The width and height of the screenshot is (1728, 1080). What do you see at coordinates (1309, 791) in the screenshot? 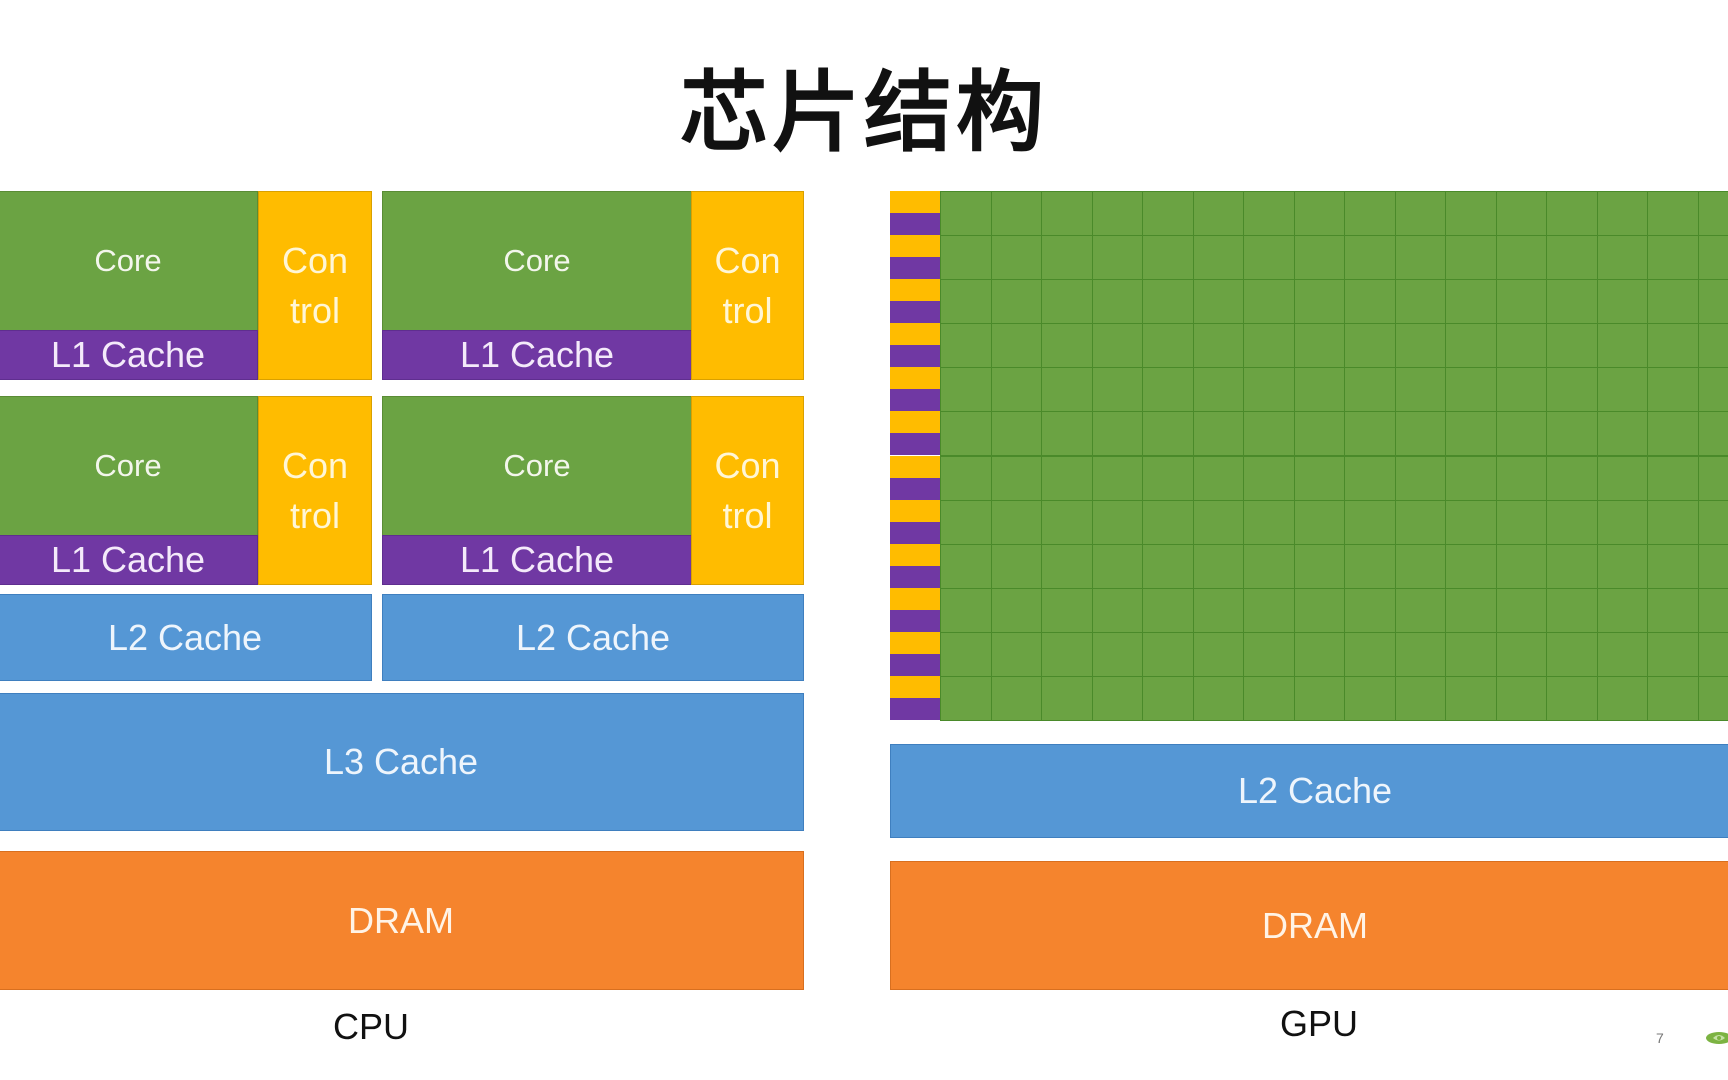
I see `gpu-l2-cache: L2 Cache` at bounding box center [1309, 791].